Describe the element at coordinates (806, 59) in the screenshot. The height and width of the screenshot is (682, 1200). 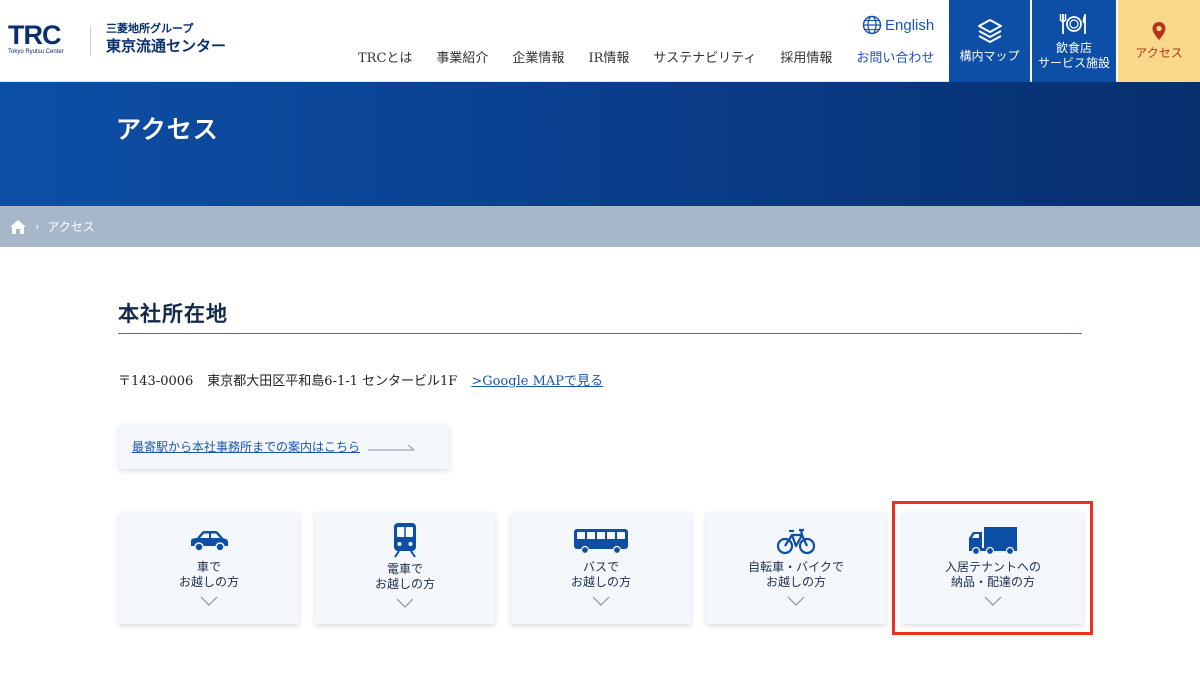
I see `nav-item-recruit: 採用情報` at that location.